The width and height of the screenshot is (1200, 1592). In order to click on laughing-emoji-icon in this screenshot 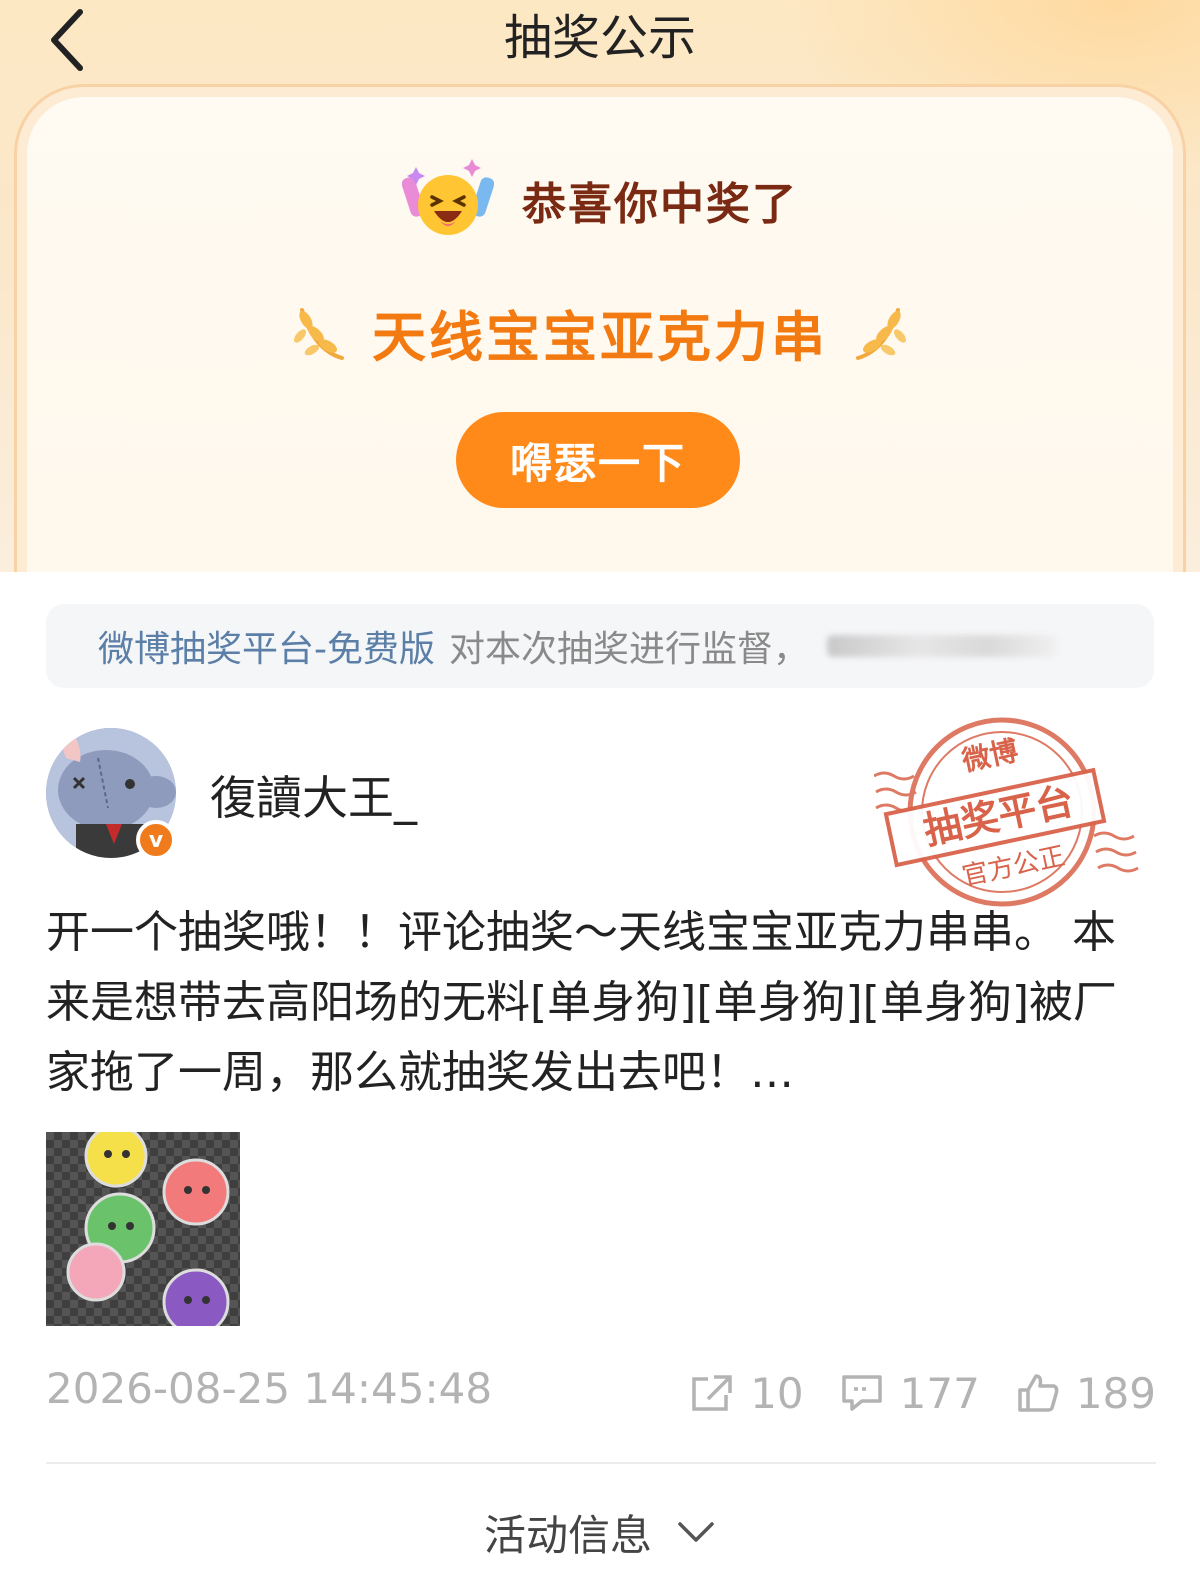, I will do `click(448, 200)`.